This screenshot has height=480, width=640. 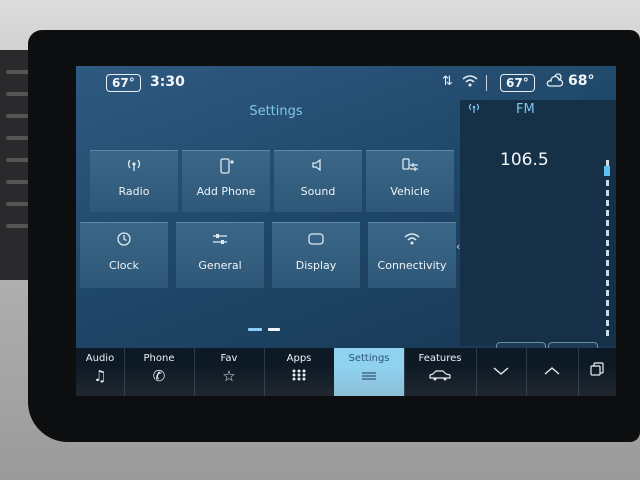 I want to click on page-indicator, so click(x=274, y=329).